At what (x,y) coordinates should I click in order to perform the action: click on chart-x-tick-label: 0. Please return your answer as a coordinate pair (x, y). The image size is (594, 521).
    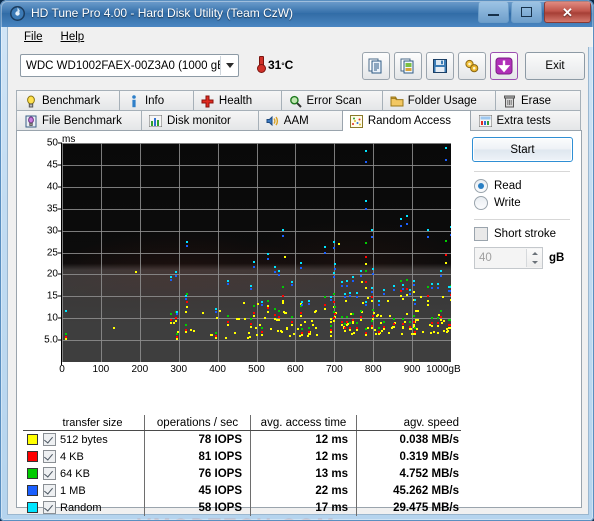
    Looking at the image, I should click on (62, 369).